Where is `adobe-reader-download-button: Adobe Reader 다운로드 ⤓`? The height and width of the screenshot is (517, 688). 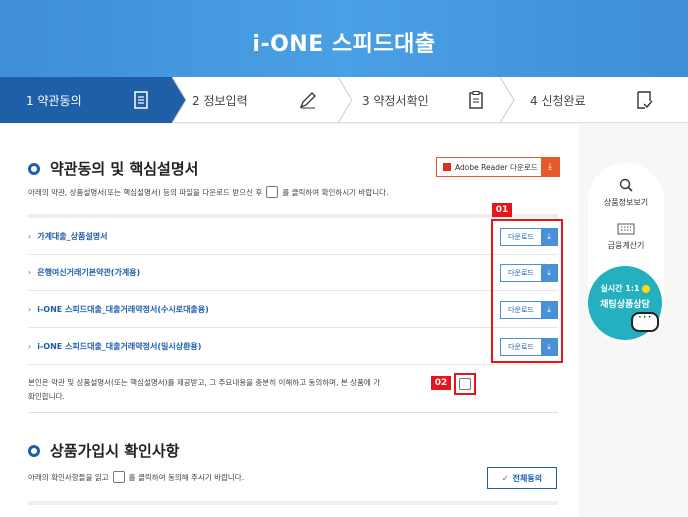 adobe-reader-download-button: Adobe Reader 다운로드 ⤓ is located at coordinates (498, 167).